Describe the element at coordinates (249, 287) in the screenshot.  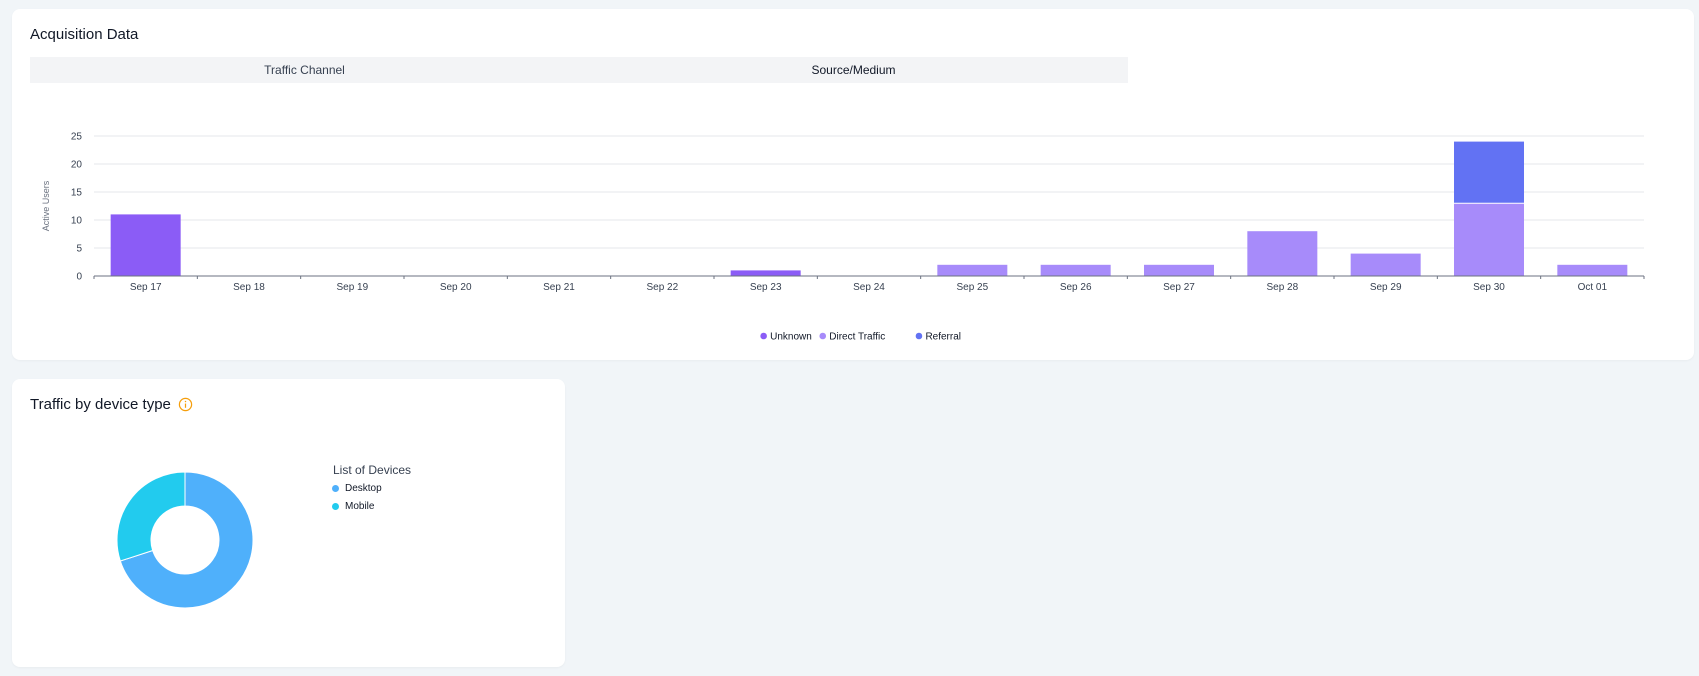
I see `x-tick-label: Sep 18` at that location.